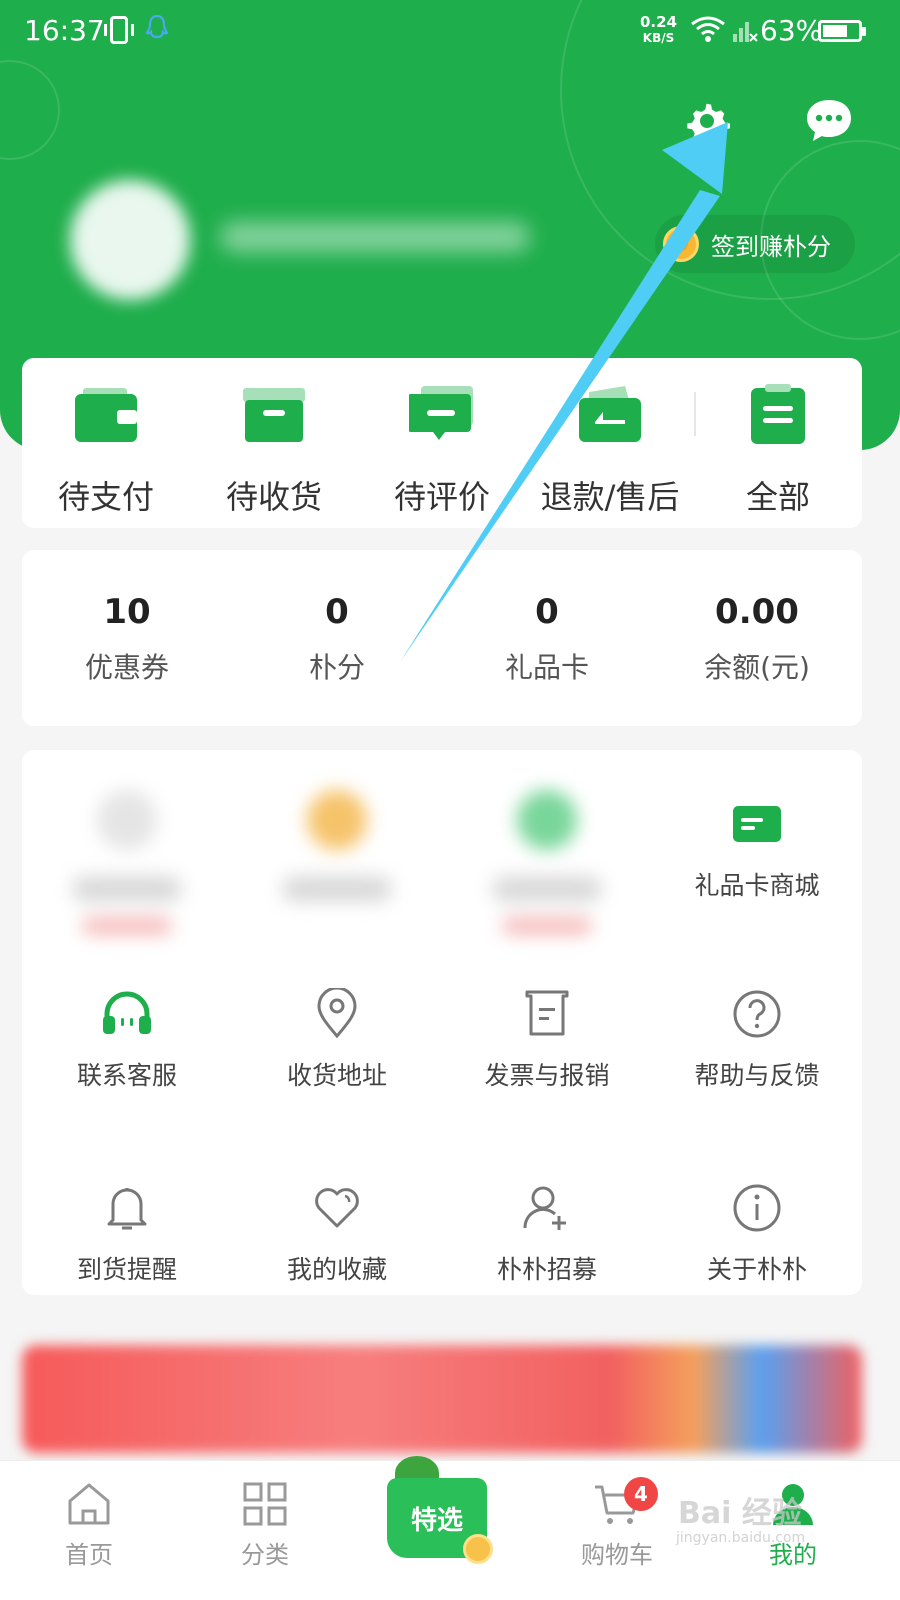 The height and width of the screenshot is (1600, 900). I want to click on refund-icon, so click(610, 414).